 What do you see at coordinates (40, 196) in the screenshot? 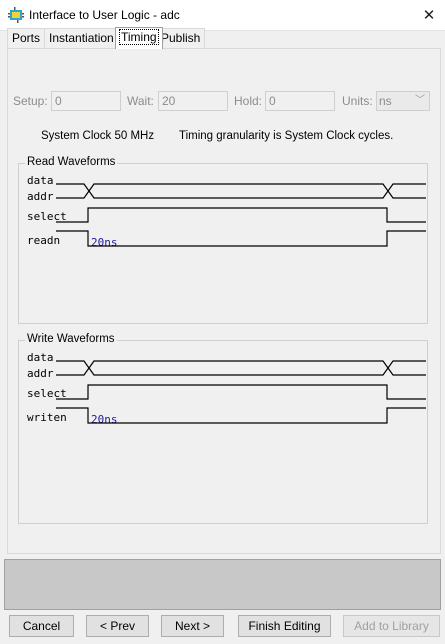
I see `read-signal-addr: addr` at bounding box center [40, 196].